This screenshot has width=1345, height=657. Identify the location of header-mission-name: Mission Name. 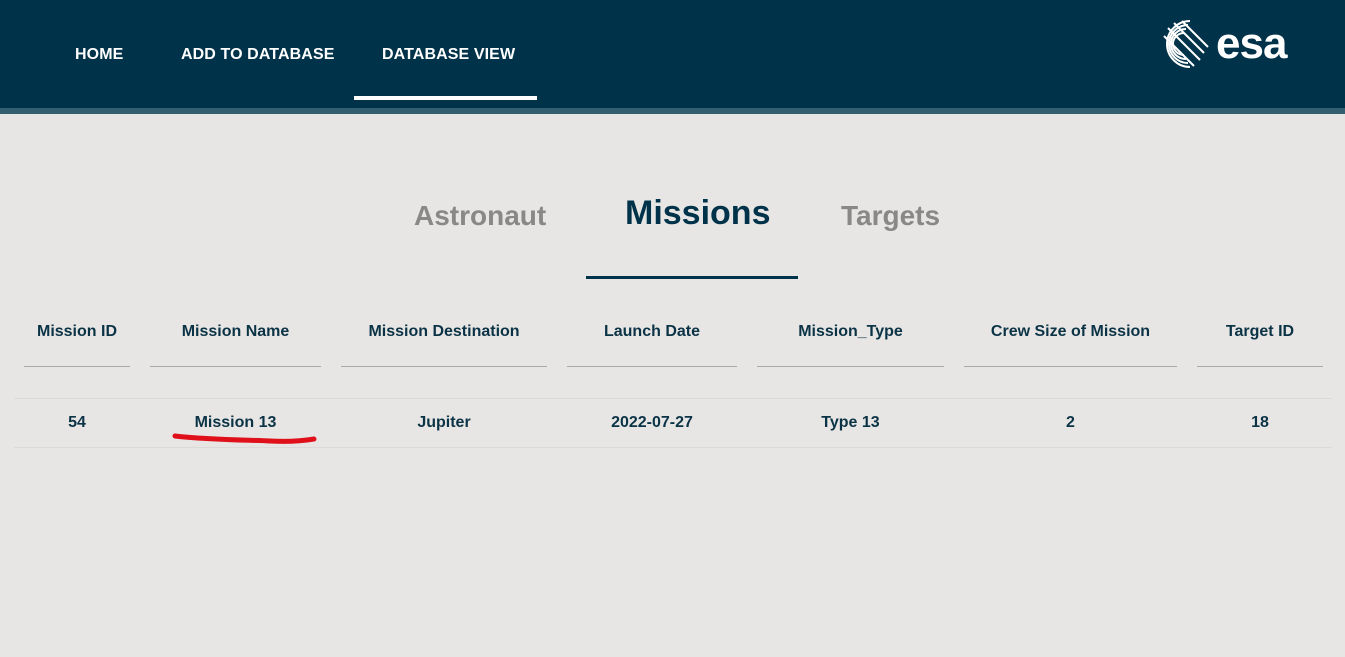
(235, 331).